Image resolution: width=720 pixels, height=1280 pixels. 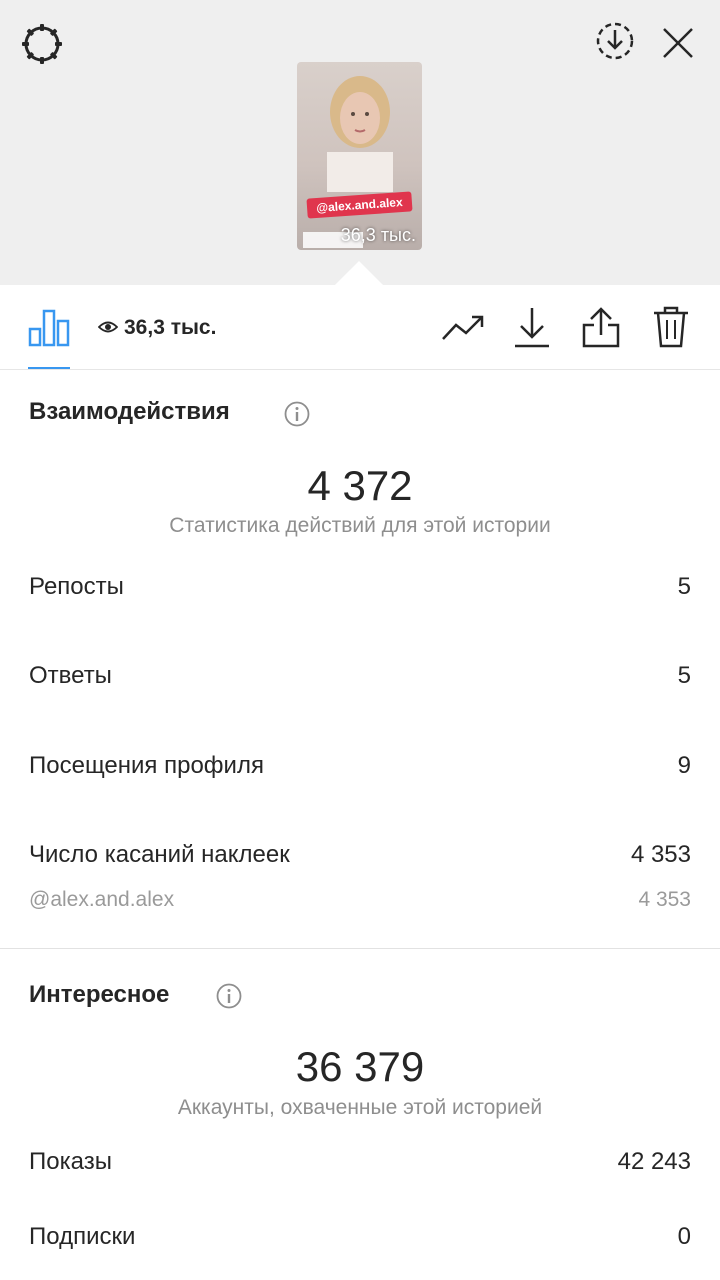 What do you see at coordinates (360, 134) in the screenshot?
I see `story-person-image` at bounding box center [360, 134].